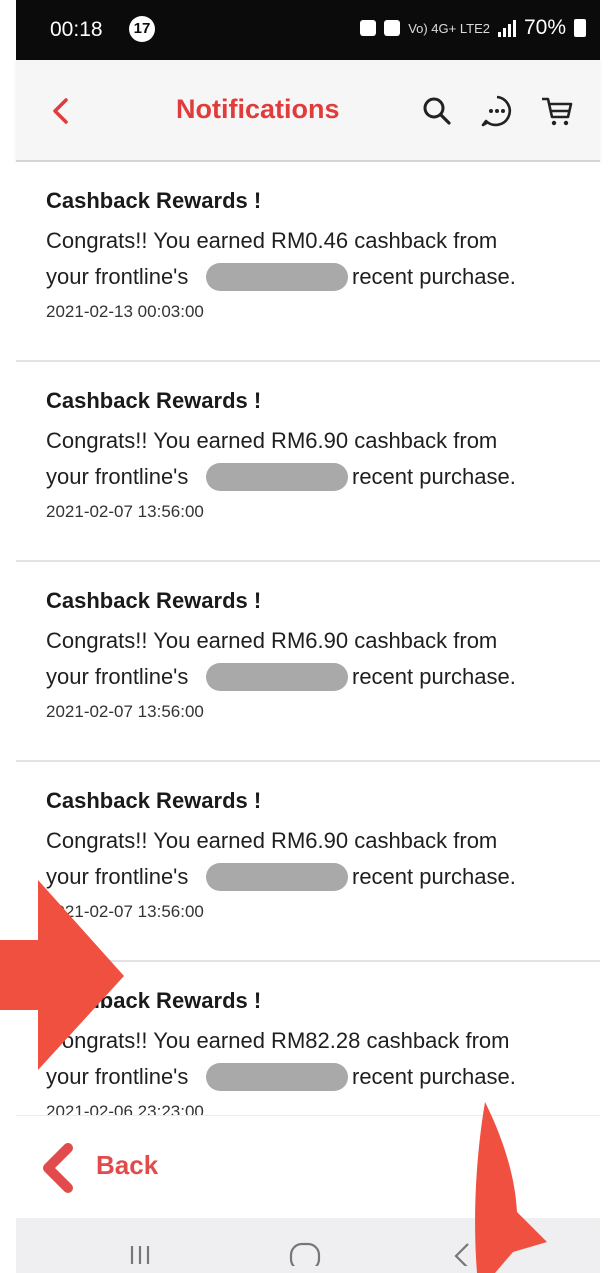 The image size is (612, 1273). I want to click on back-button: Back, so click(127, 1165).